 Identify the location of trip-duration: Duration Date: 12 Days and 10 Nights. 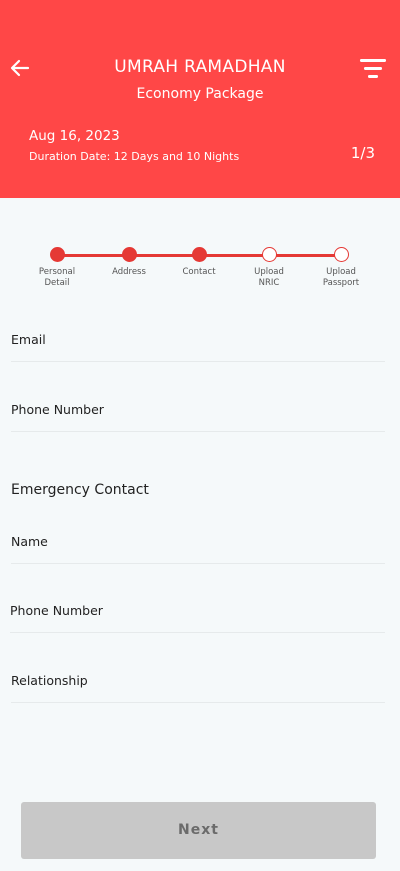
(134, 156).